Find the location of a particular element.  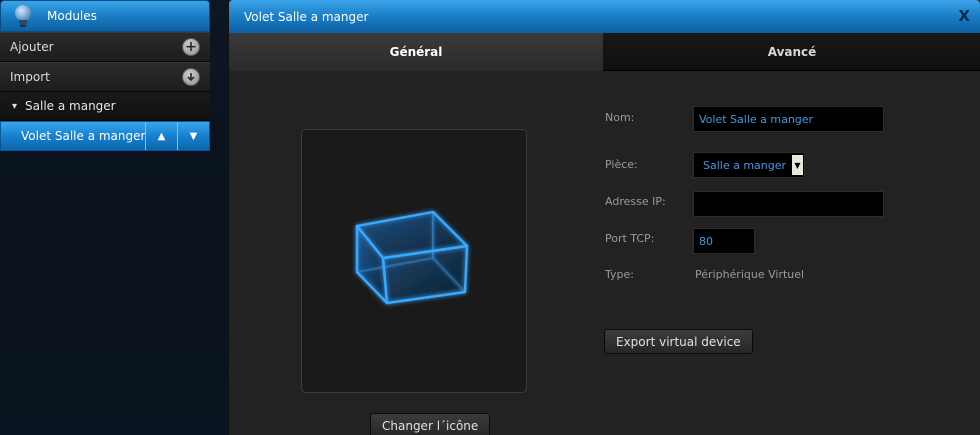

type-value: Périphérique Virtuel is located at coordinates (750, 274).